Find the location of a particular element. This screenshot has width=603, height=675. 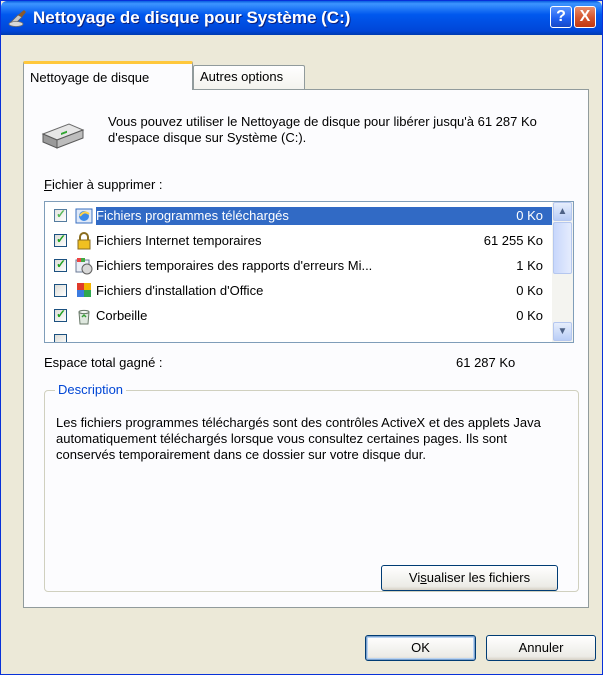

scroll-up-button: ▲ is located at coordinates (562, 211).